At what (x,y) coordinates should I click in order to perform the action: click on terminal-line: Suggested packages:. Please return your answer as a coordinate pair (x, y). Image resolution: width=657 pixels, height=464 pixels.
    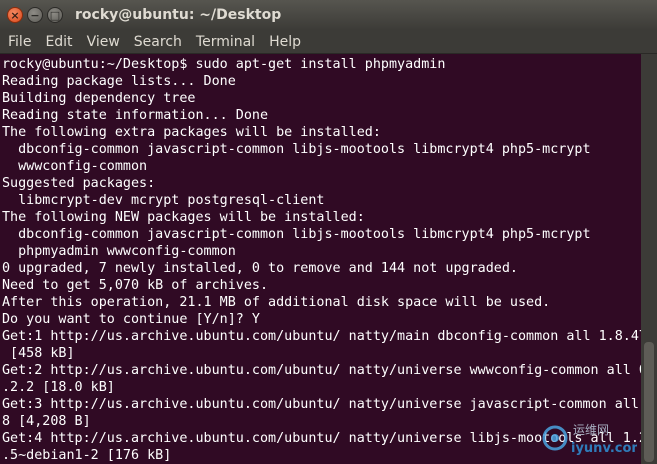
    Looking at the image, I should click on (79, 183).